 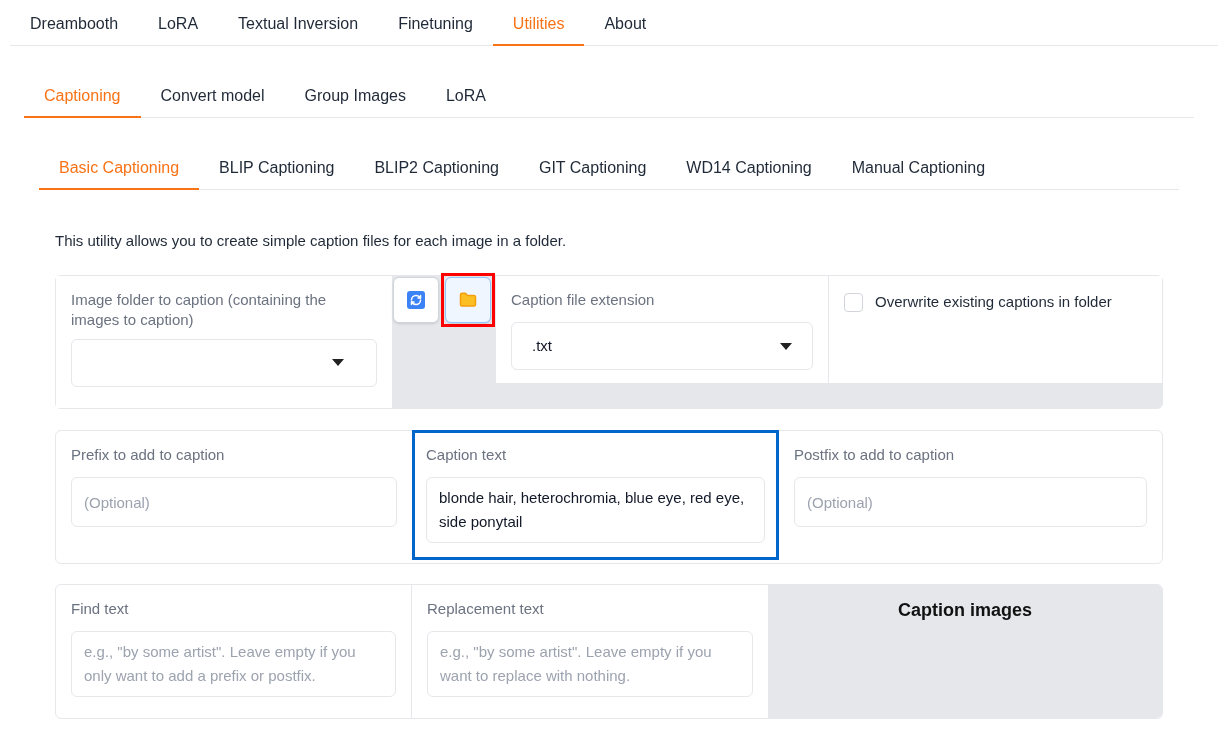 I want to click on tab: BLIP2 Captioning, so click(x=436, y=169).